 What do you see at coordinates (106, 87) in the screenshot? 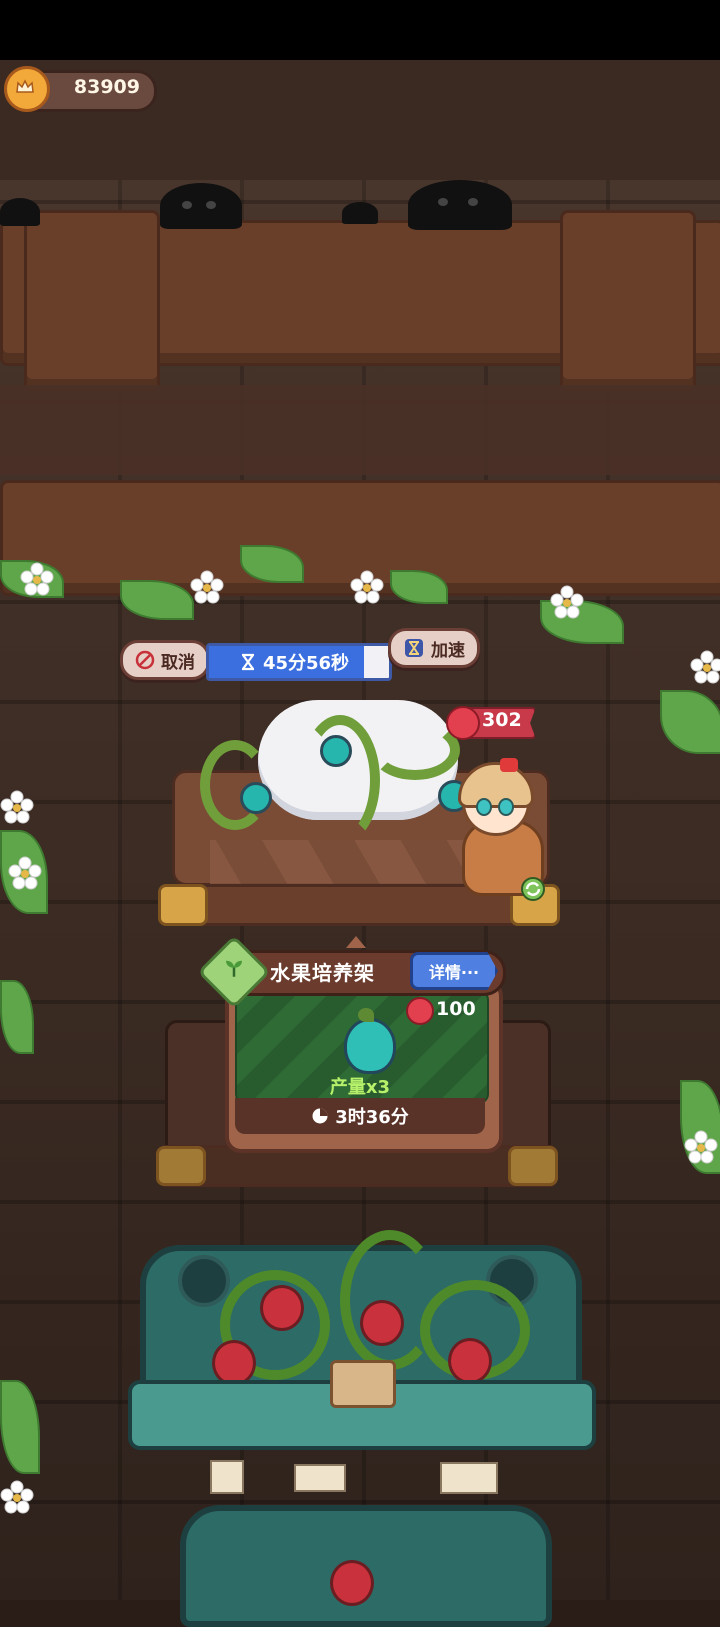
I see `coin-amount: 83909` at bounding box center [106, 87].